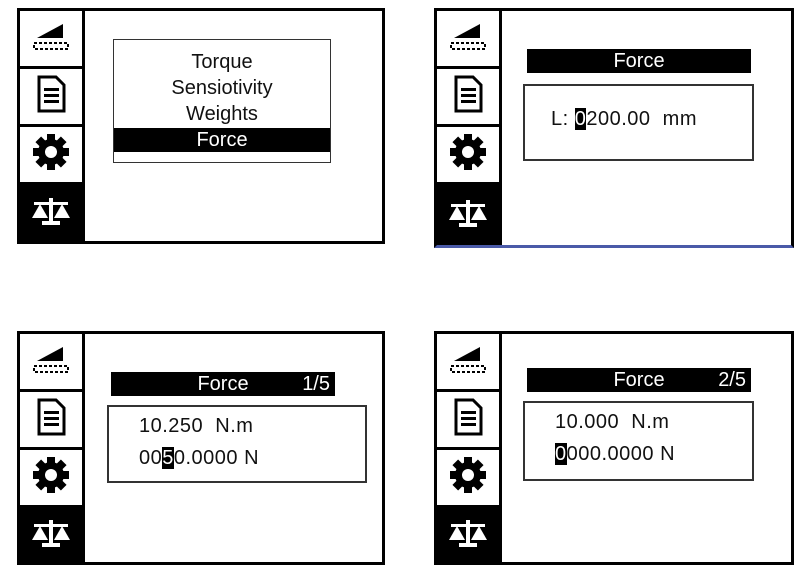  I want to click on force-header: Force, so click(639, 61).